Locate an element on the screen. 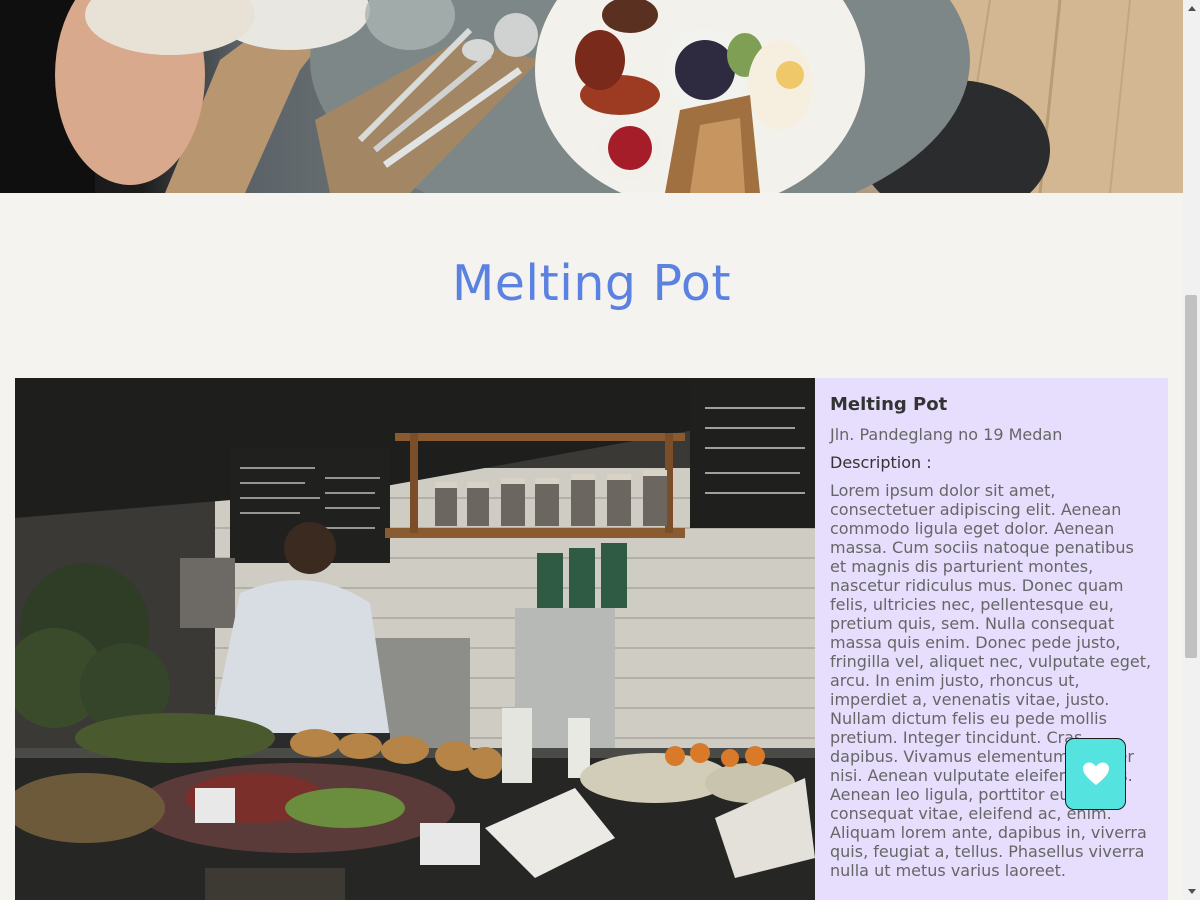 Image resolution: width=1200 pixels, height=900 pixels. page-scrollbar is located at coordinates (1191, 450).